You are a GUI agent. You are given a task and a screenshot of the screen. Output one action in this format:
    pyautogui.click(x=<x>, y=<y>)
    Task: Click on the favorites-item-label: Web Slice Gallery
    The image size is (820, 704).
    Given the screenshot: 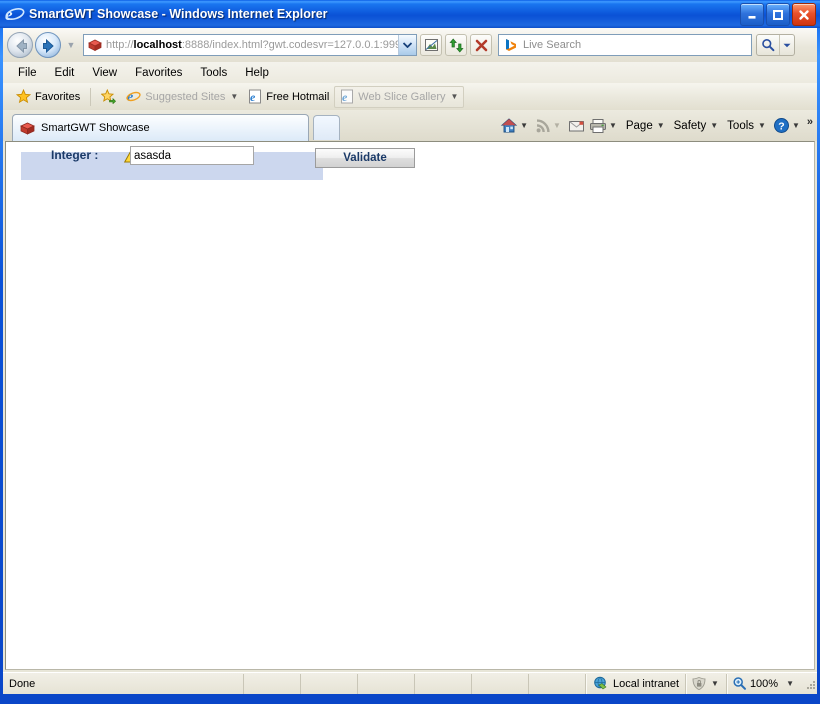 What is the action you would take?
    pyautogui.click(x=402, y=96)
    